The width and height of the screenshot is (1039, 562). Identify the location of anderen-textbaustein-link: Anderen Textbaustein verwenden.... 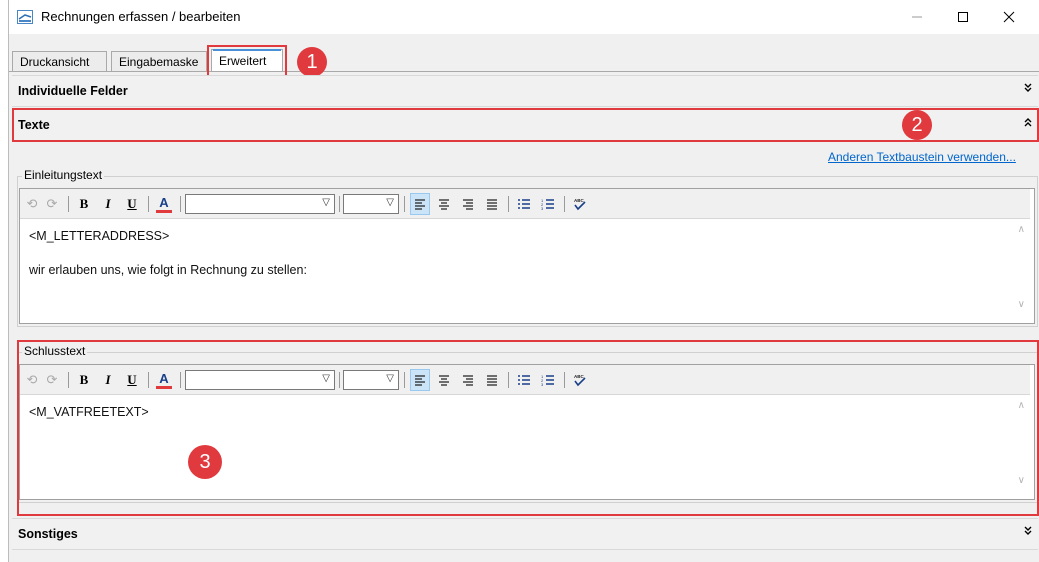
(922, 157).